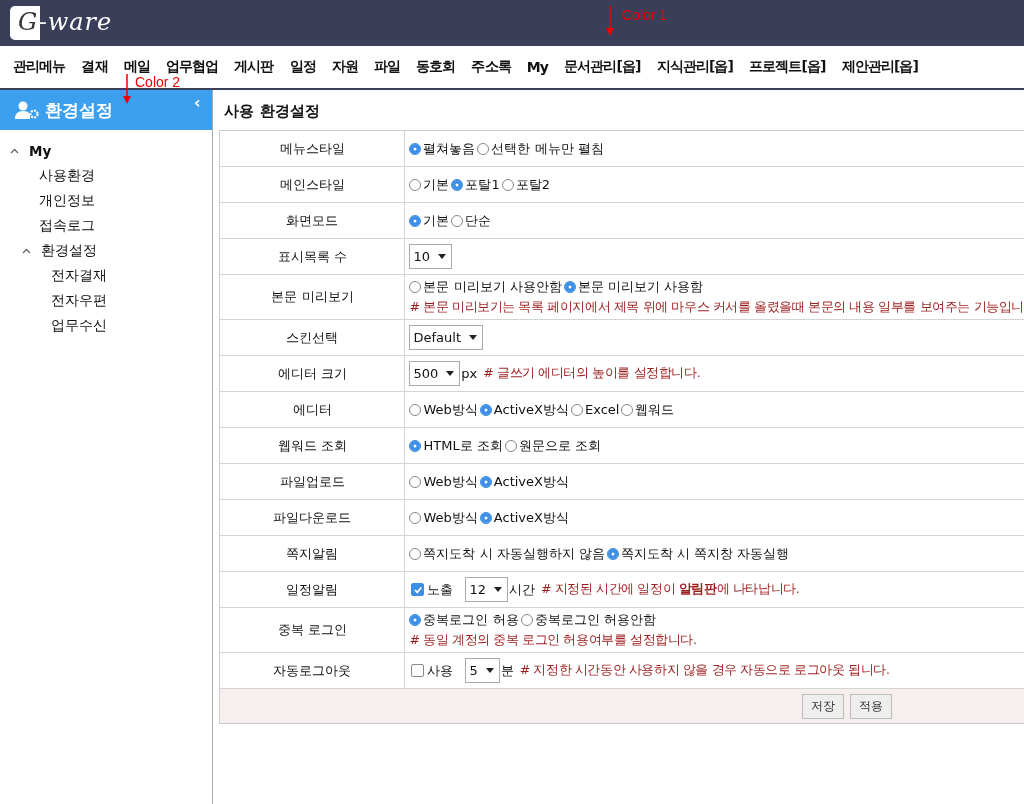 This screenshot has height=804, width=1024. Describe the element at coordinates (526, 184) in the screenshot. I see `radio-option: 포탈2` at that location.